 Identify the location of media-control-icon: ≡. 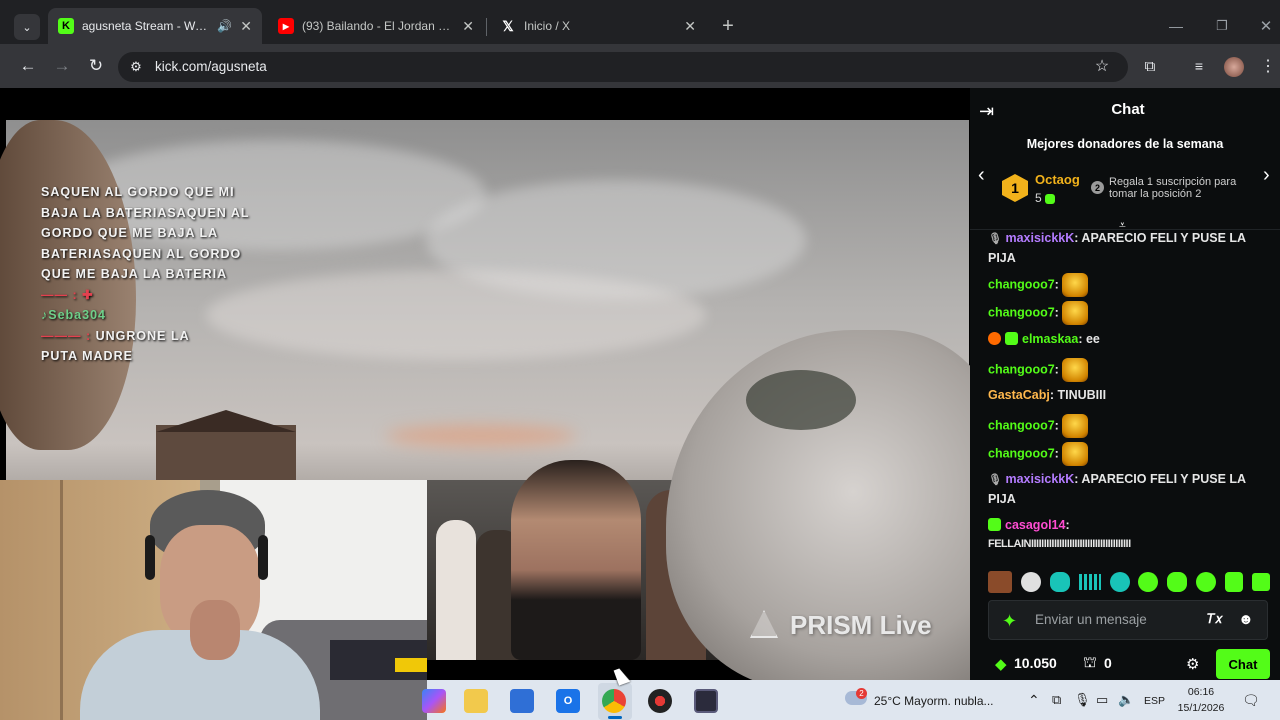
(1199, 66).